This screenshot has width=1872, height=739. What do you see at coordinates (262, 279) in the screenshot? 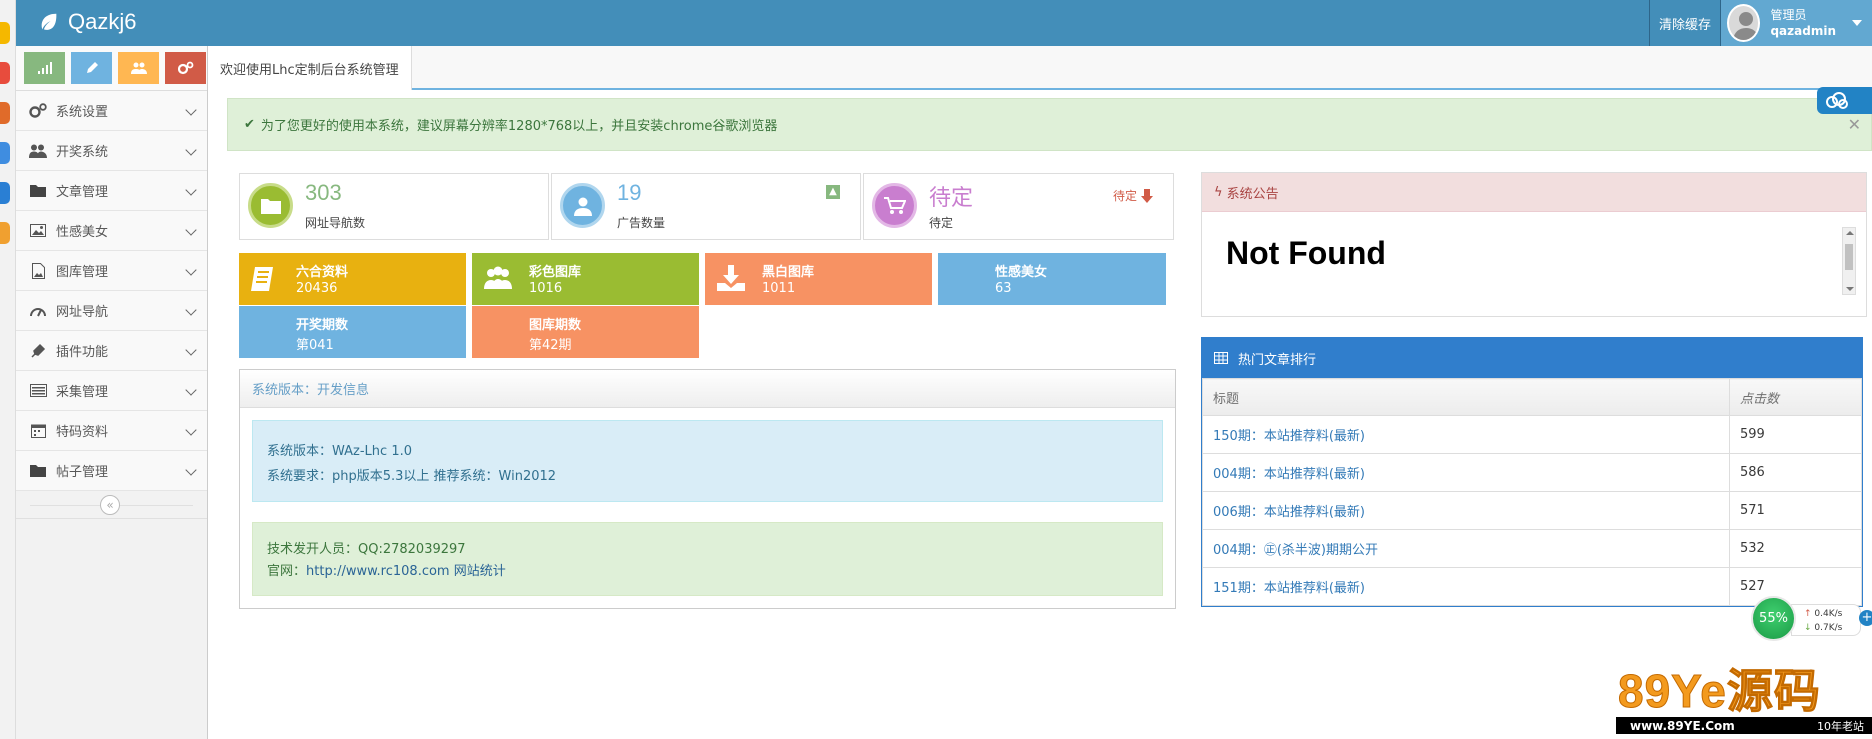
I see `book-icon` at bounding box center [262, 279].